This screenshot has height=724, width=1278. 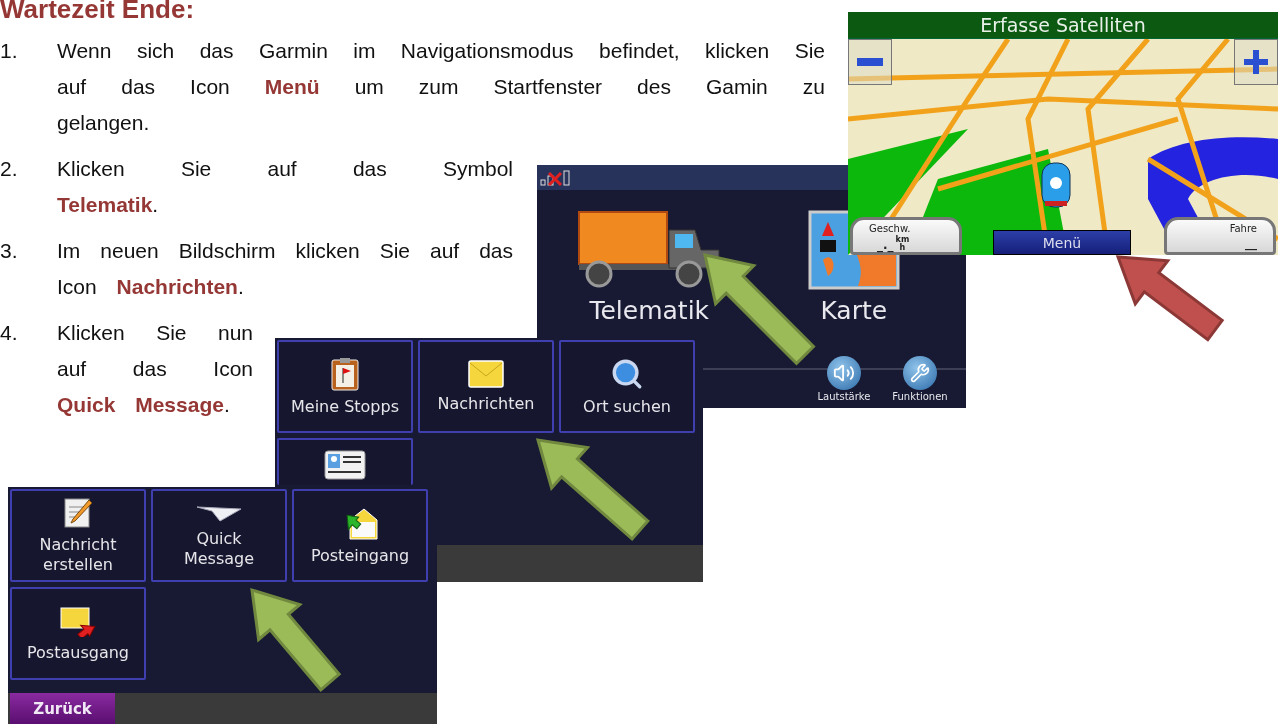 I want to click on plus-icon, so click(x=1256, y=62).